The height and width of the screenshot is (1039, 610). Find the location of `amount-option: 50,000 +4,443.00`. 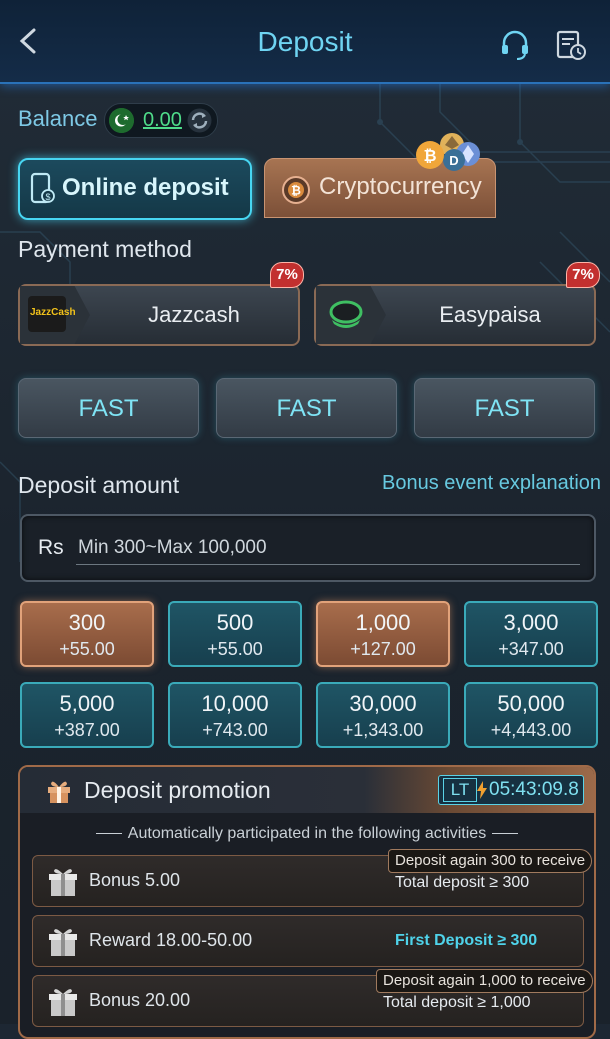

amount-option: 50,000 +4,443.00 is located at coordinates (531, 715).